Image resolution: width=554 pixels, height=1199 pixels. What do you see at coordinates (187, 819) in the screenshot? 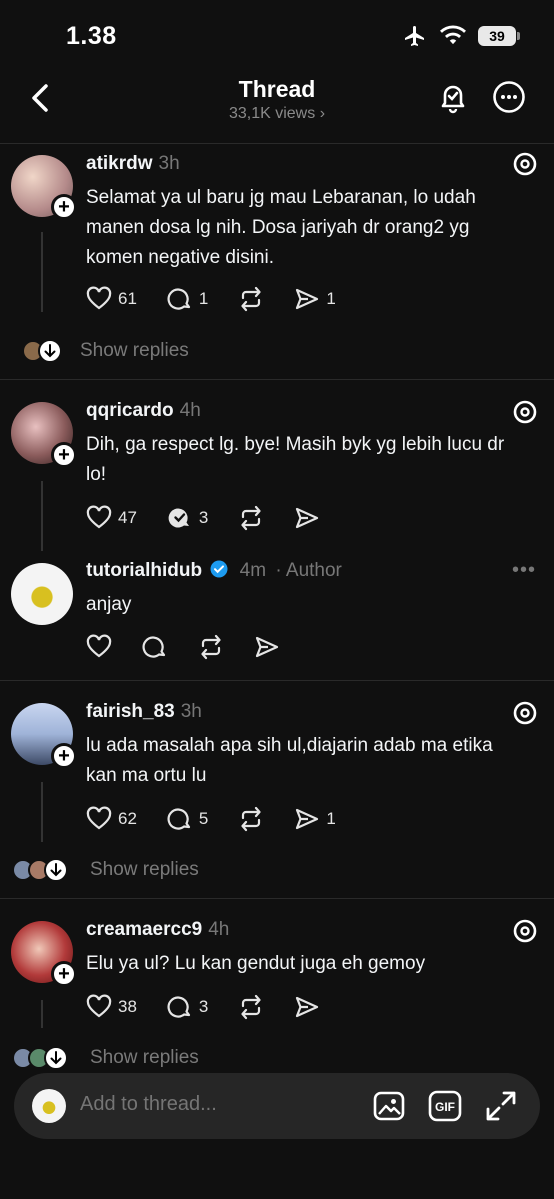
I see `reply-button: 5` at bounding box center [187, 819].